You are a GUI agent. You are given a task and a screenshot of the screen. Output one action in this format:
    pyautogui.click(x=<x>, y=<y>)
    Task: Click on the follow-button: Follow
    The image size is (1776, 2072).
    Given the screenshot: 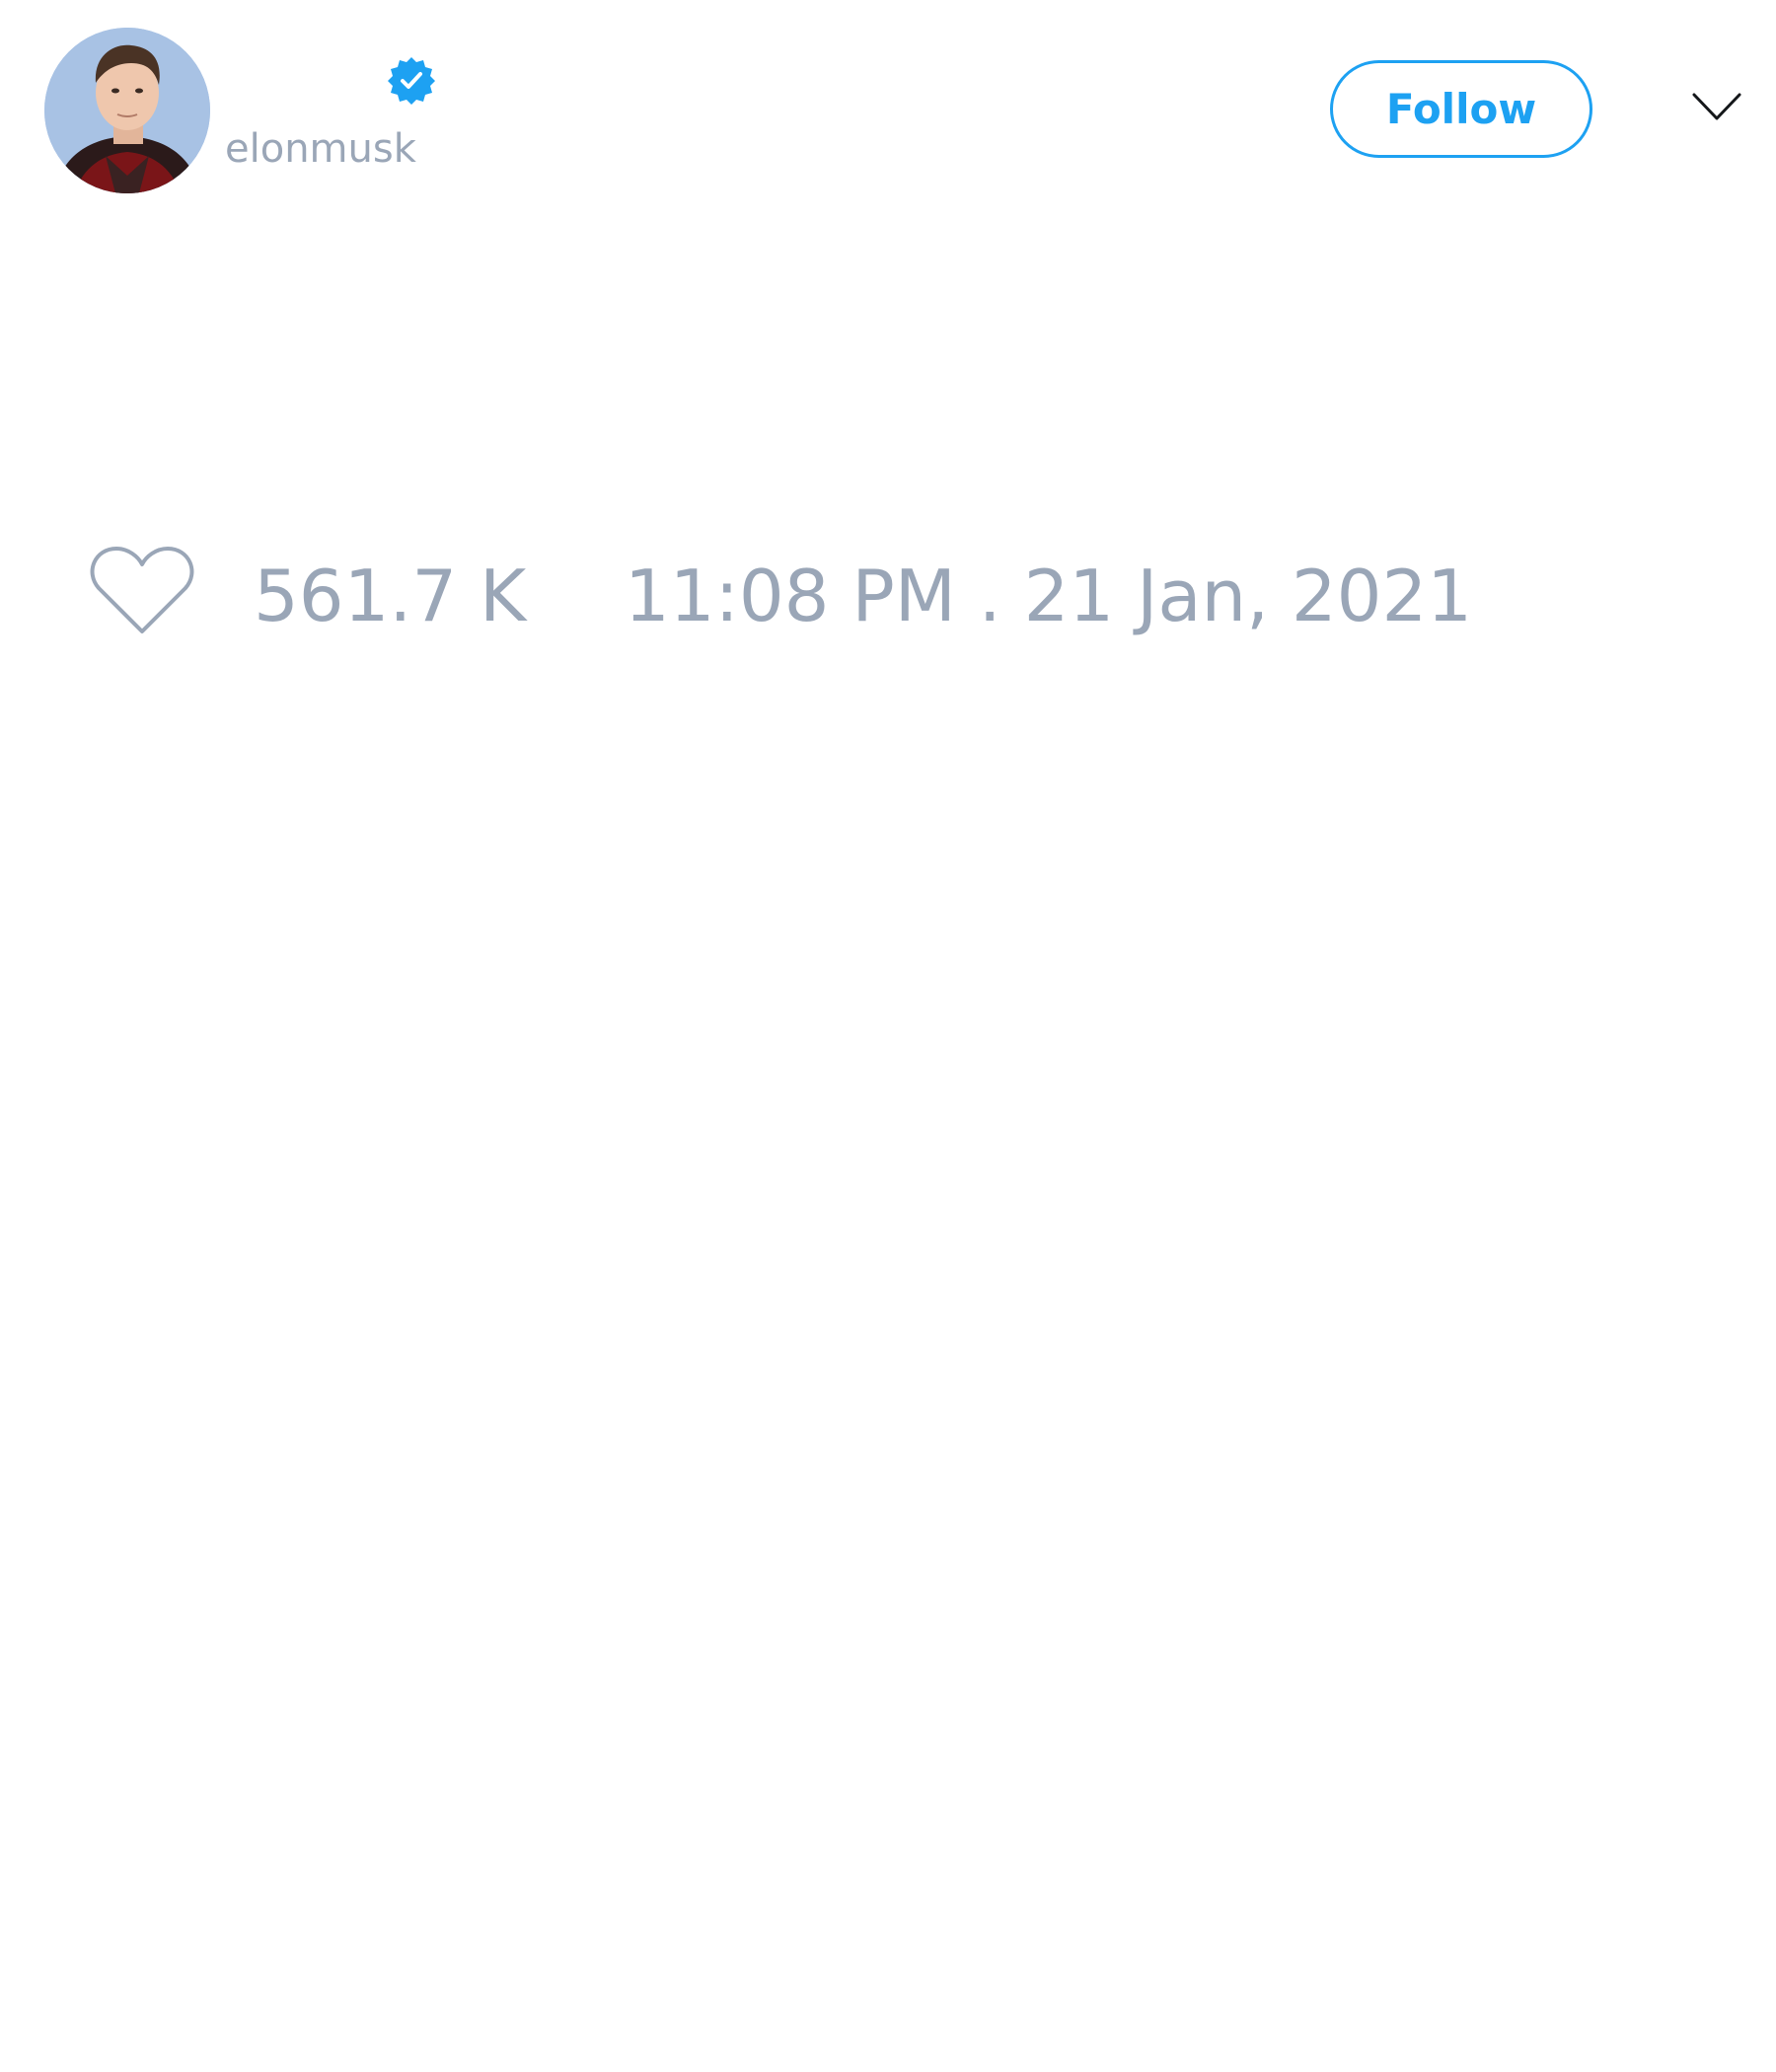 What is the action you would take?
    pyautogui.click(x=1461, y=109)
    